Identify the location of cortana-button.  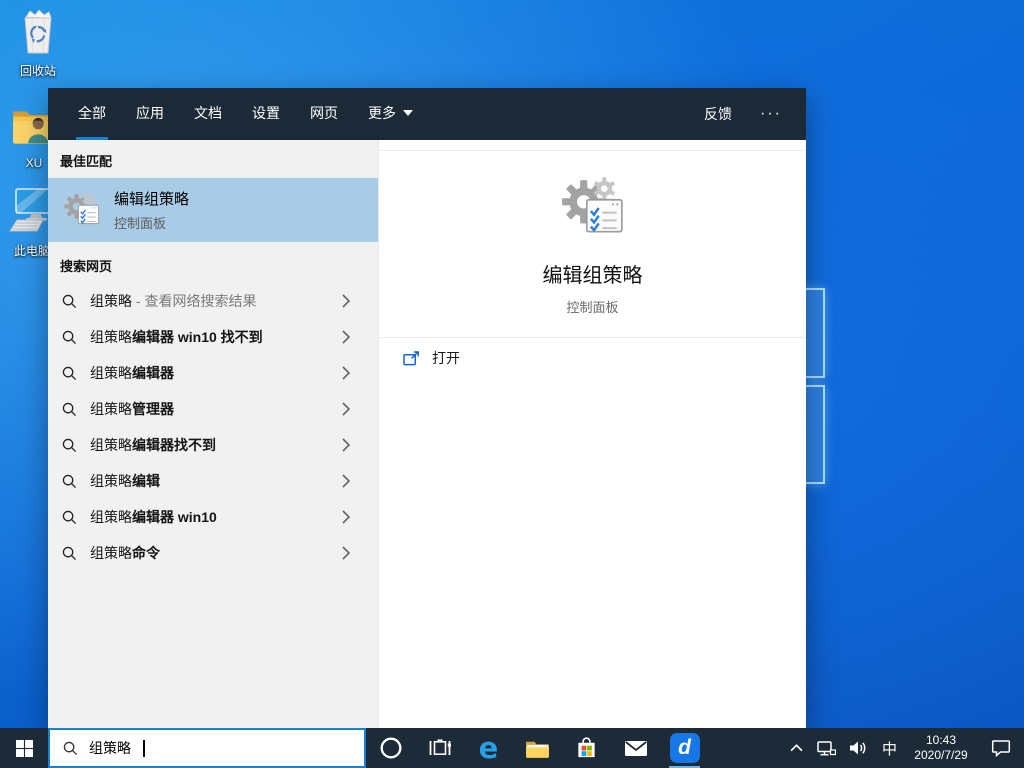
(390, 748).